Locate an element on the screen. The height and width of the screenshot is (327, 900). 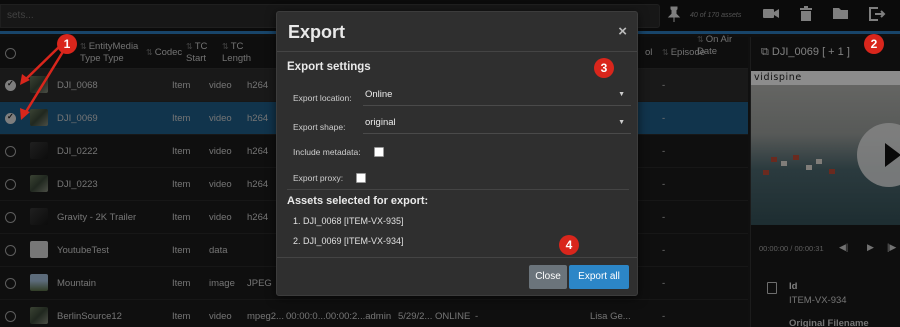
callout-badge: 3 is located at coordinates (604, 68).